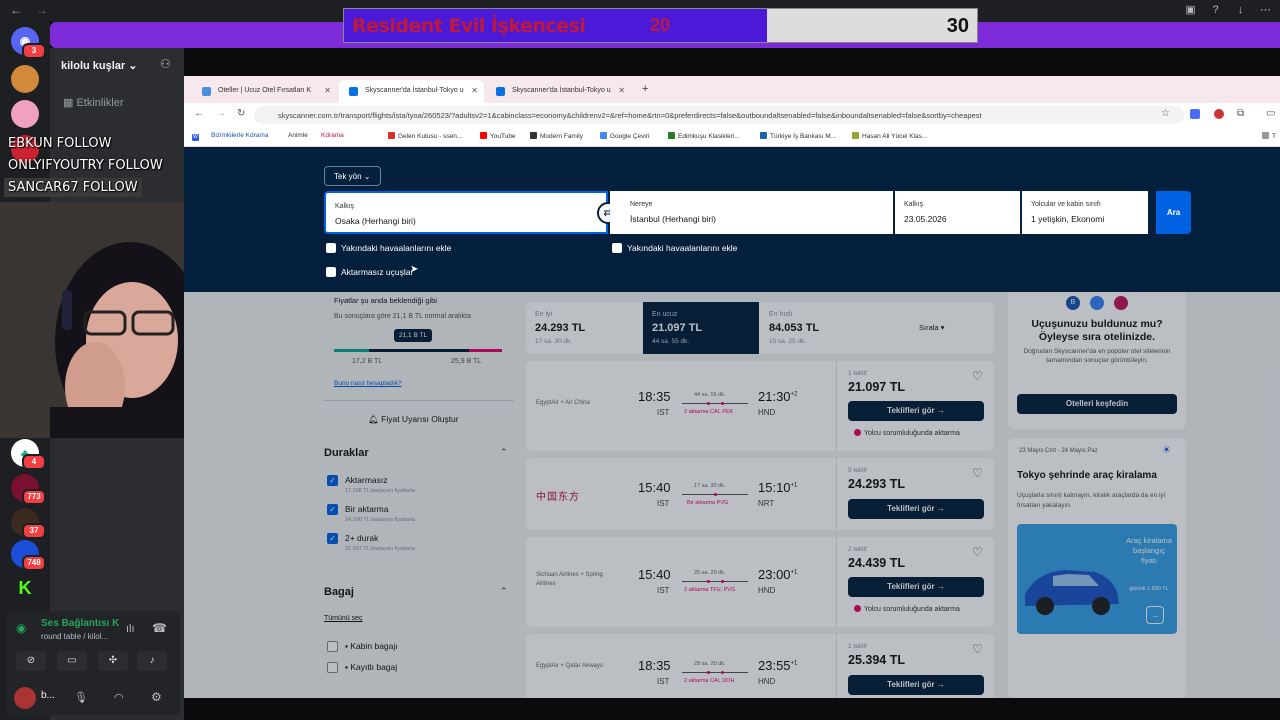 This screenshot has height=720, width=1280. Describe the element at coordinates (396, 248) in the screenshot. I see `nearby-from-label: Yakındaki havaalanlarını ekle` at that location.